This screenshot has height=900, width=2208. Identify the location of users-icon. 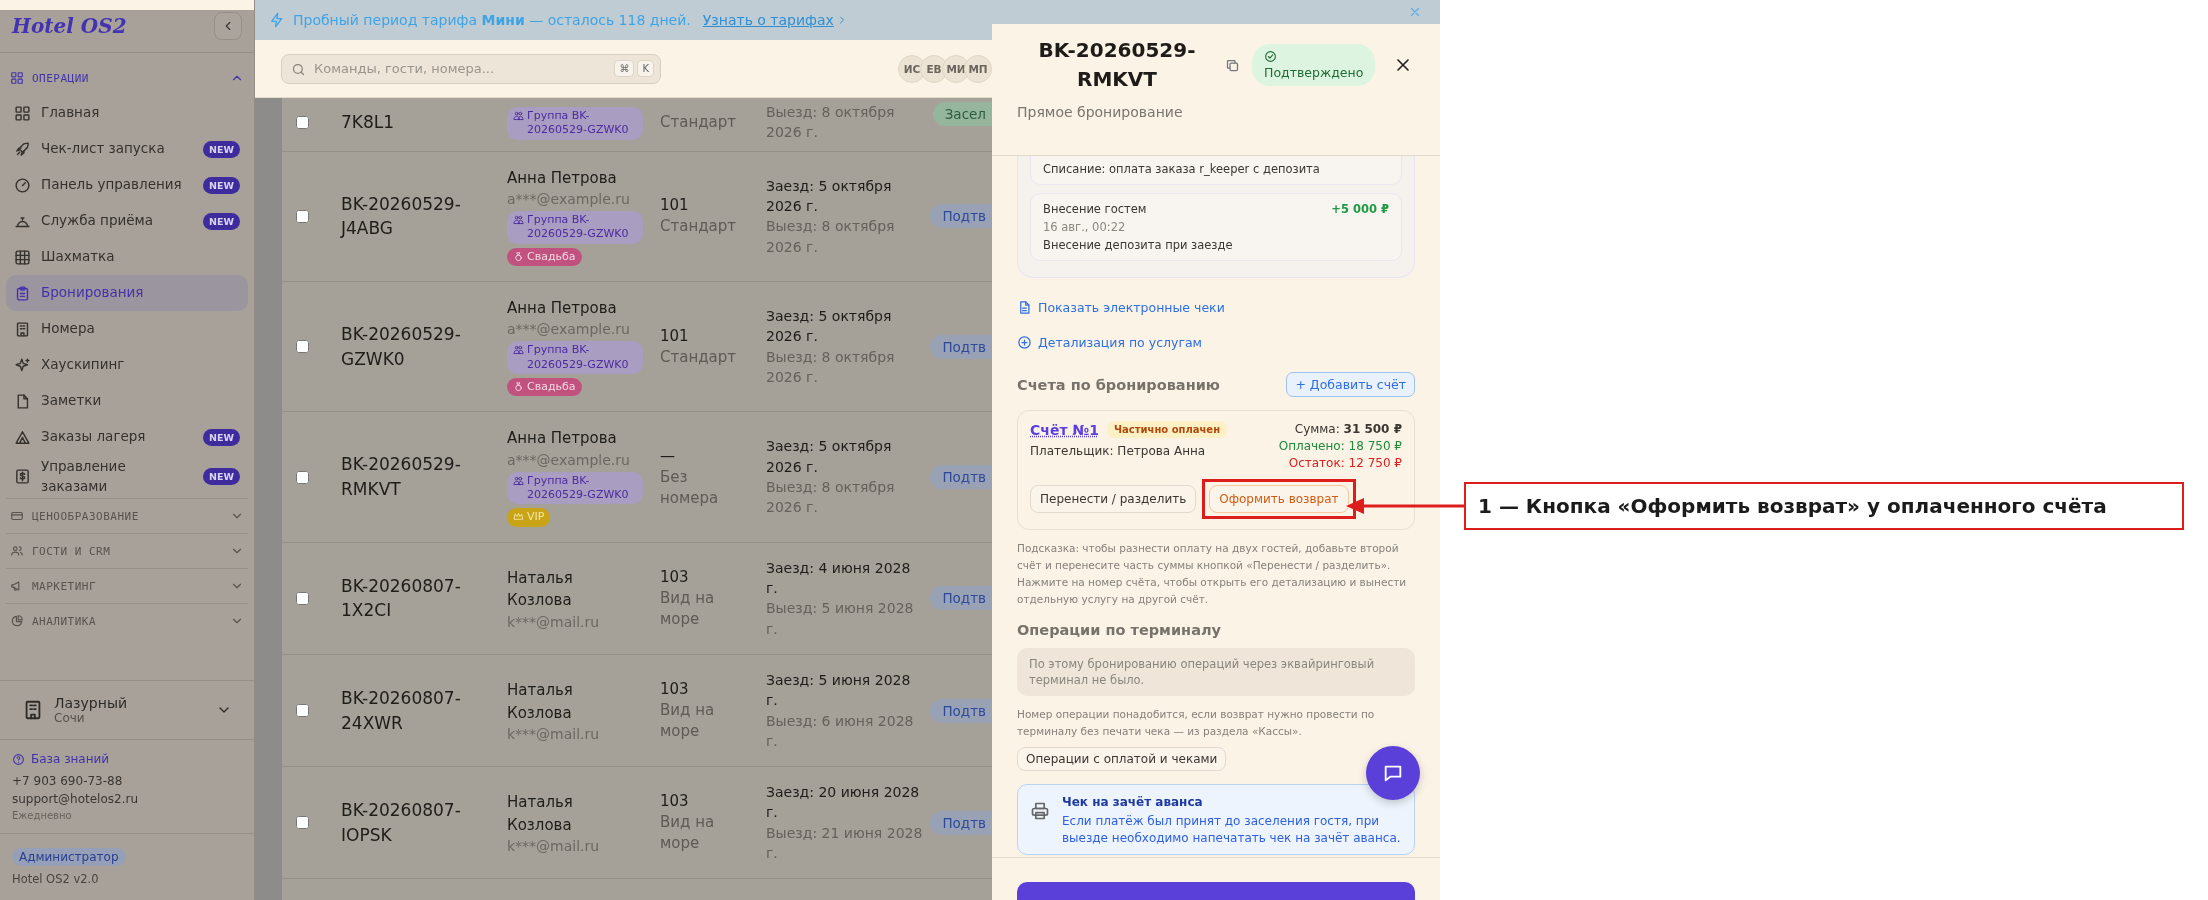
(17, 551).